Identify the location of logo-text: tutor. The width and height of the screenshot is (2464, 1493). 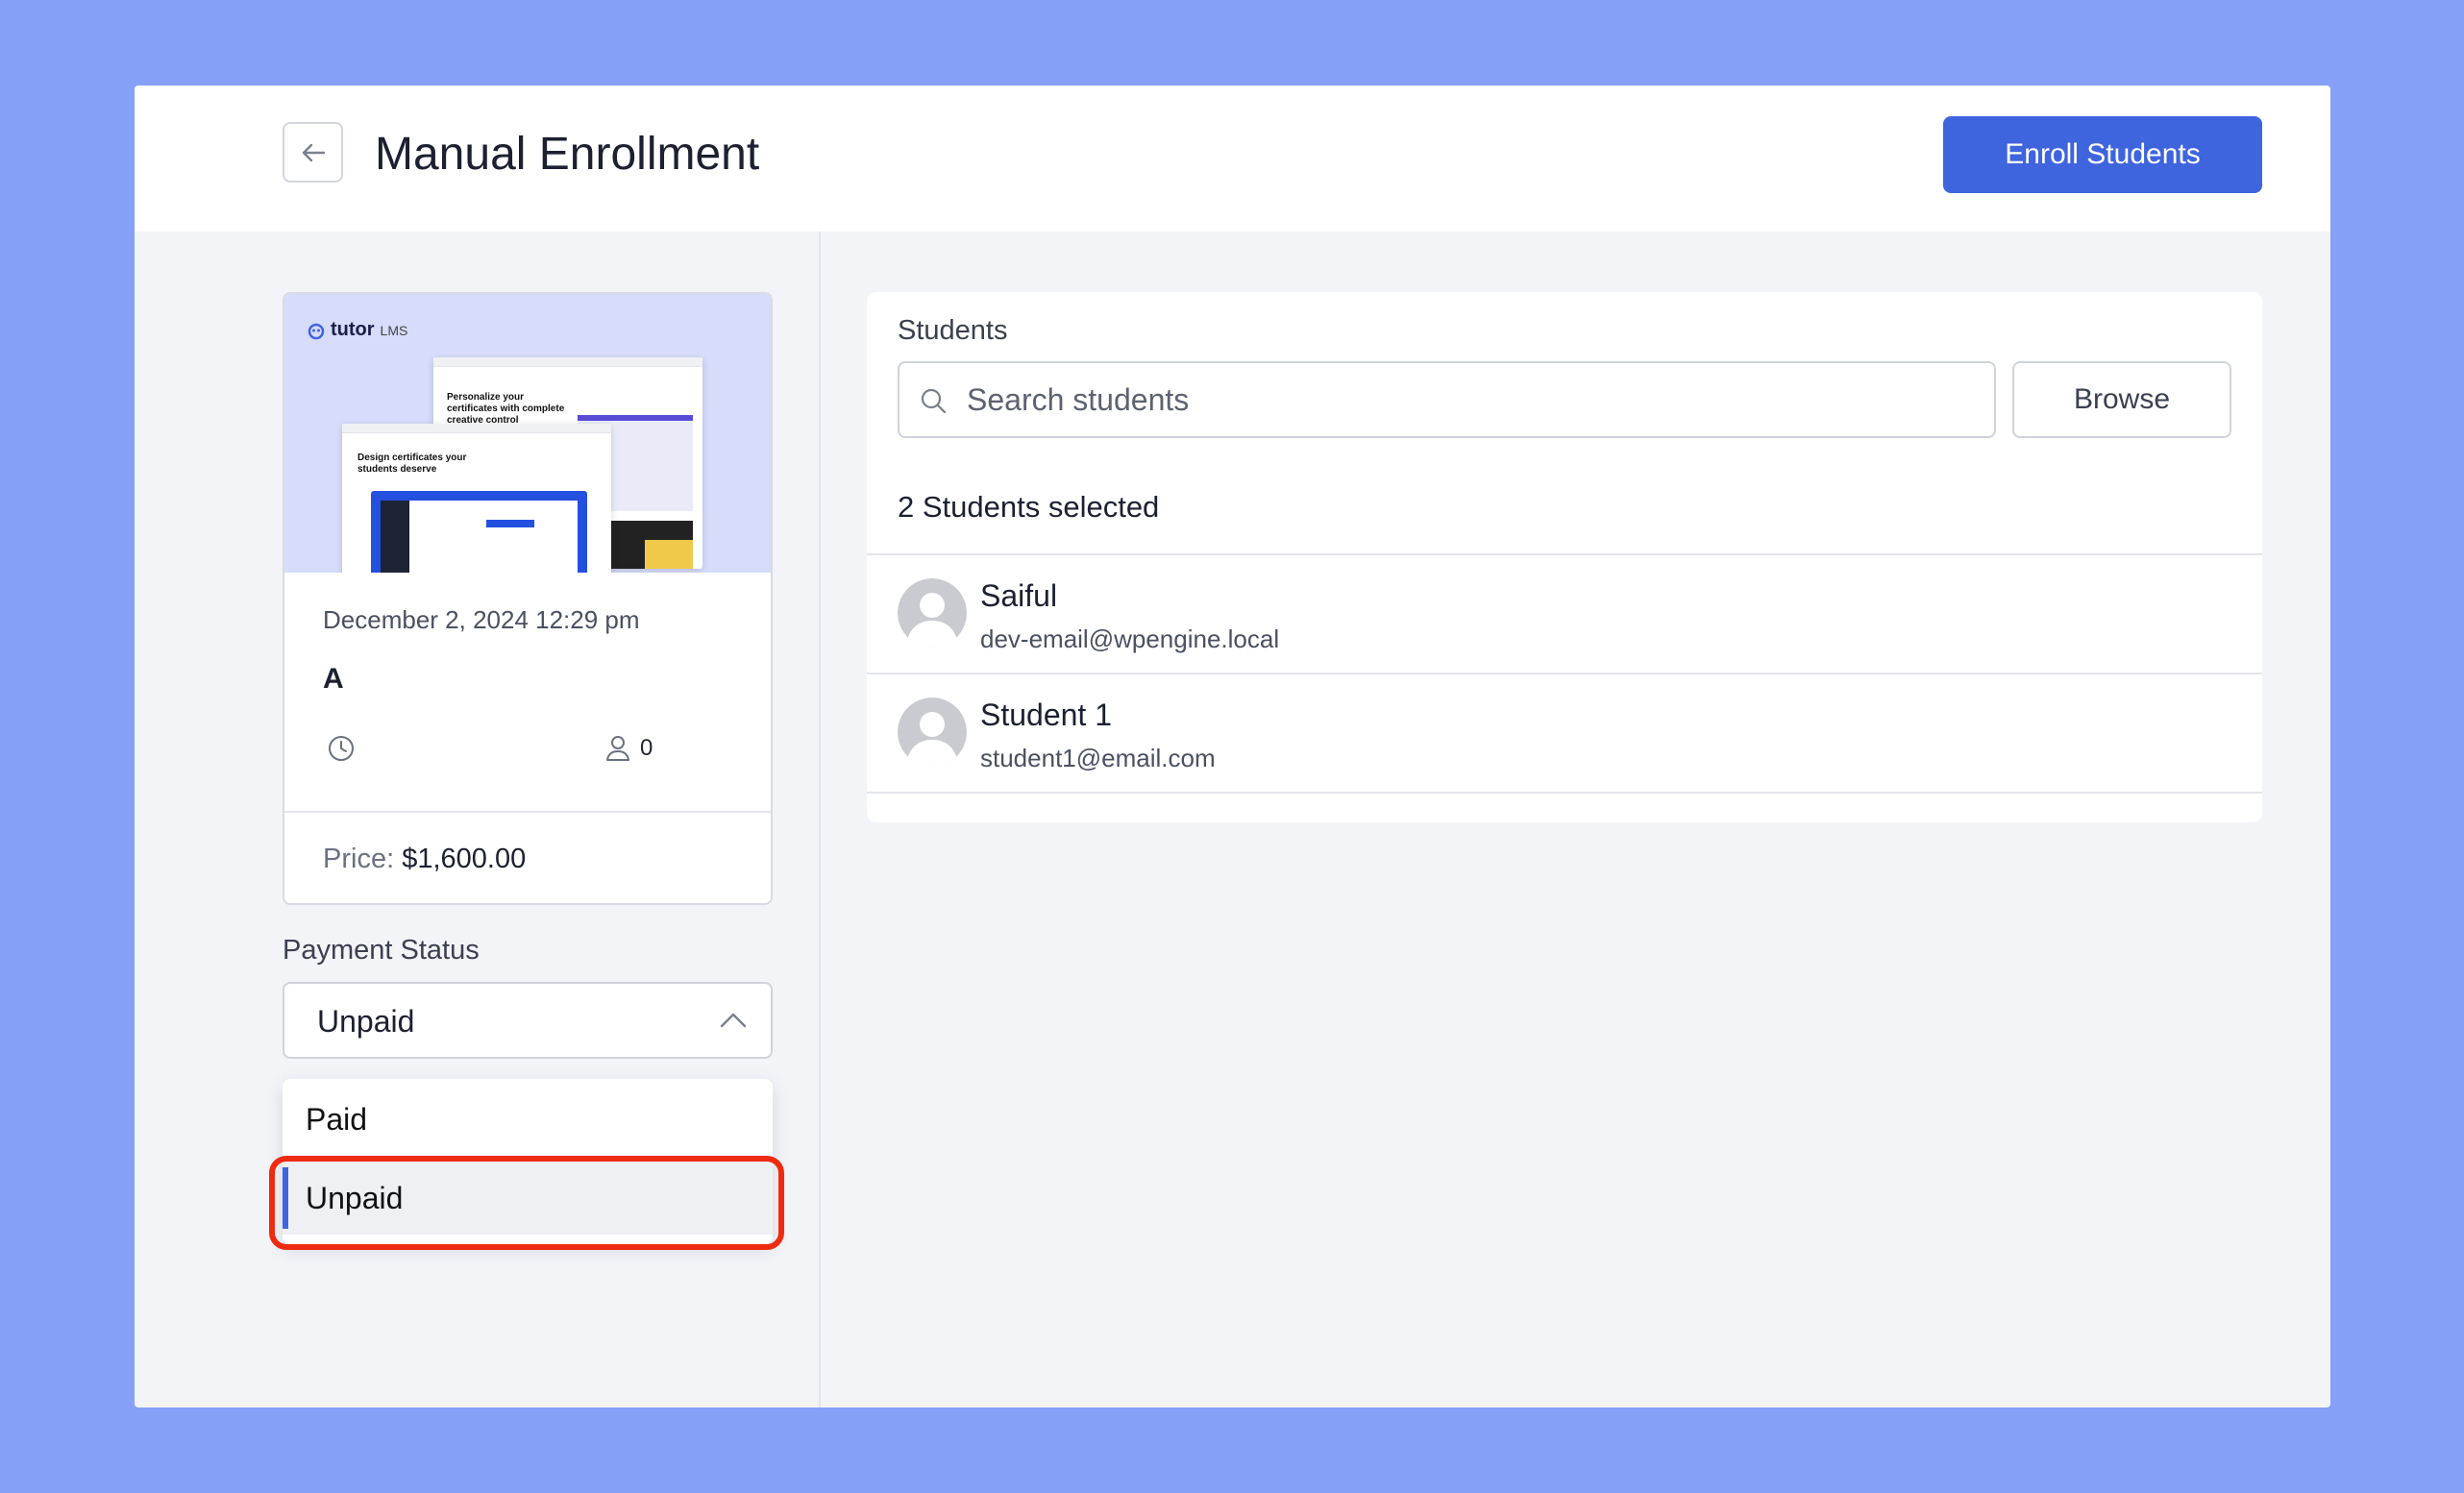
(353, 329).